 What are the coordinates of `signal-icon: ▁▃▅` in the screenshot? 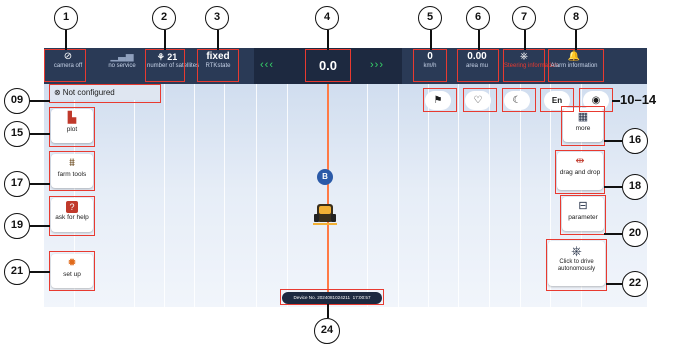 It's located at (122, 56).